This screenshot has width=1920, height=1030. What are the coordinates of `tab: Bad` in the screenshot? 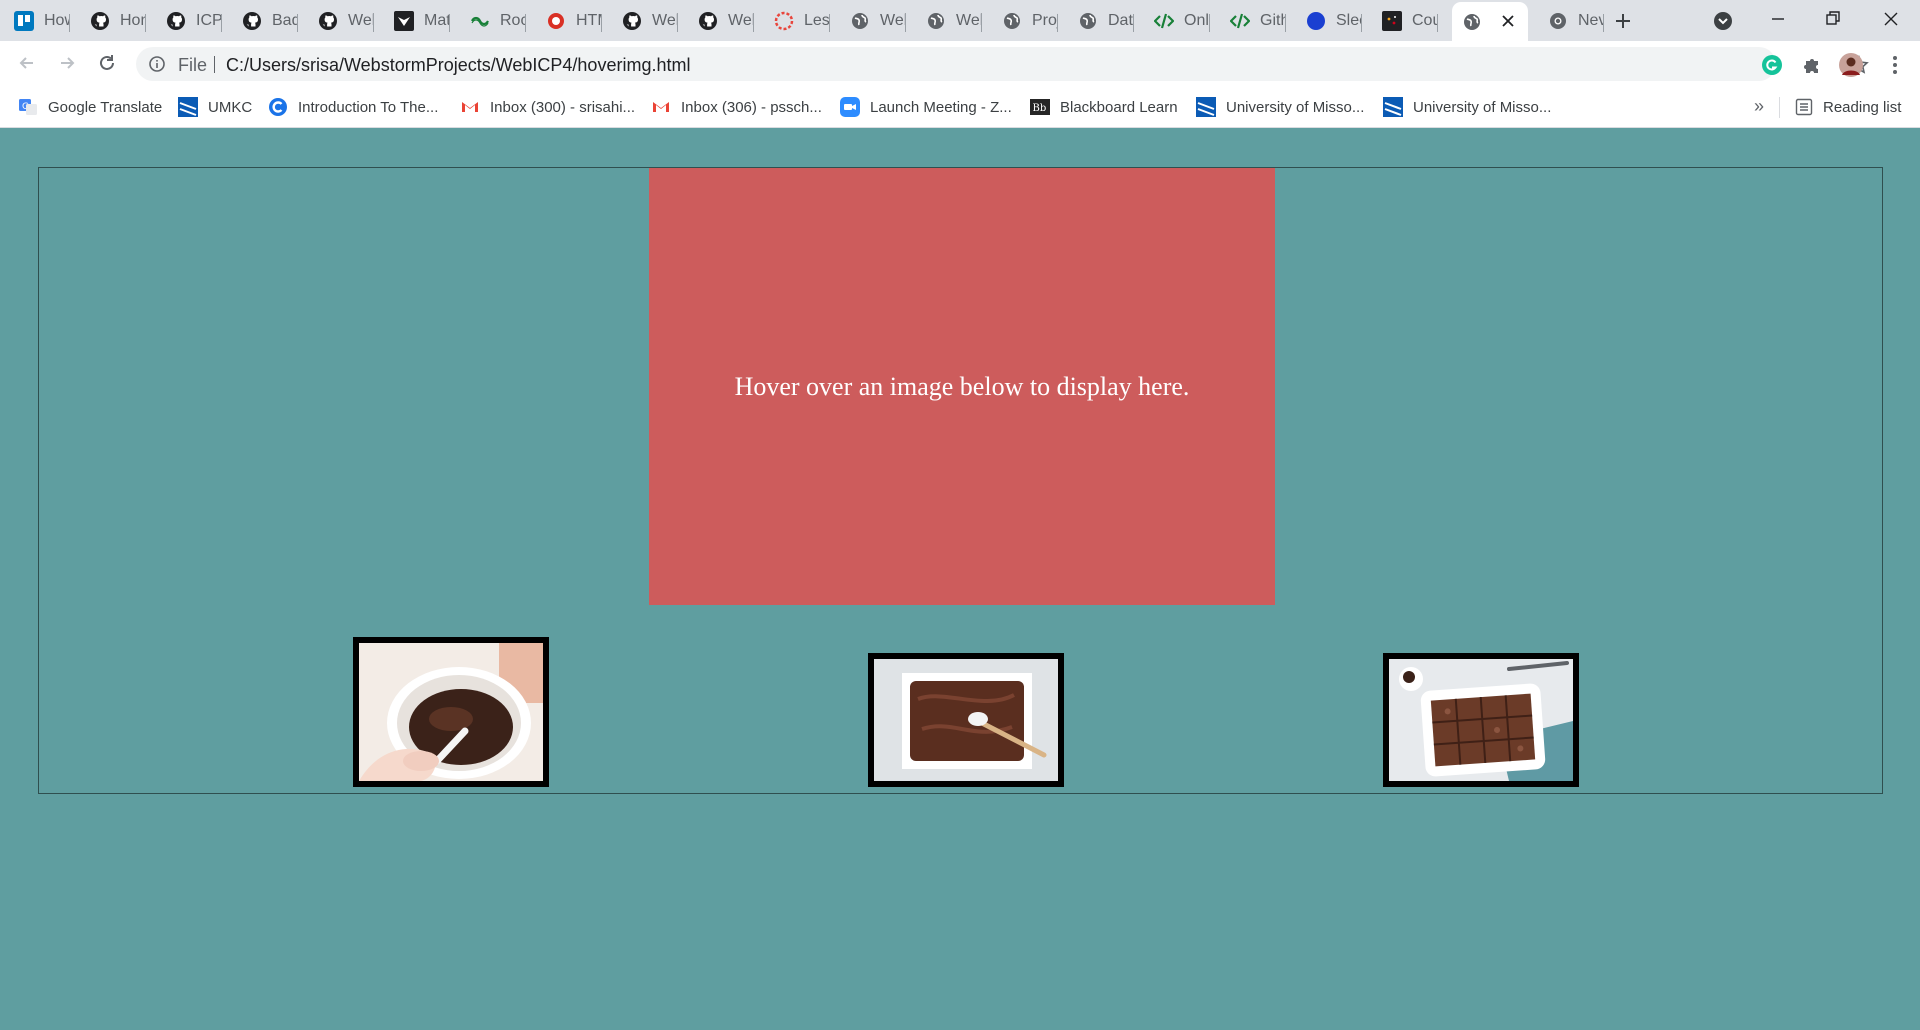 It's located at (267, 21).